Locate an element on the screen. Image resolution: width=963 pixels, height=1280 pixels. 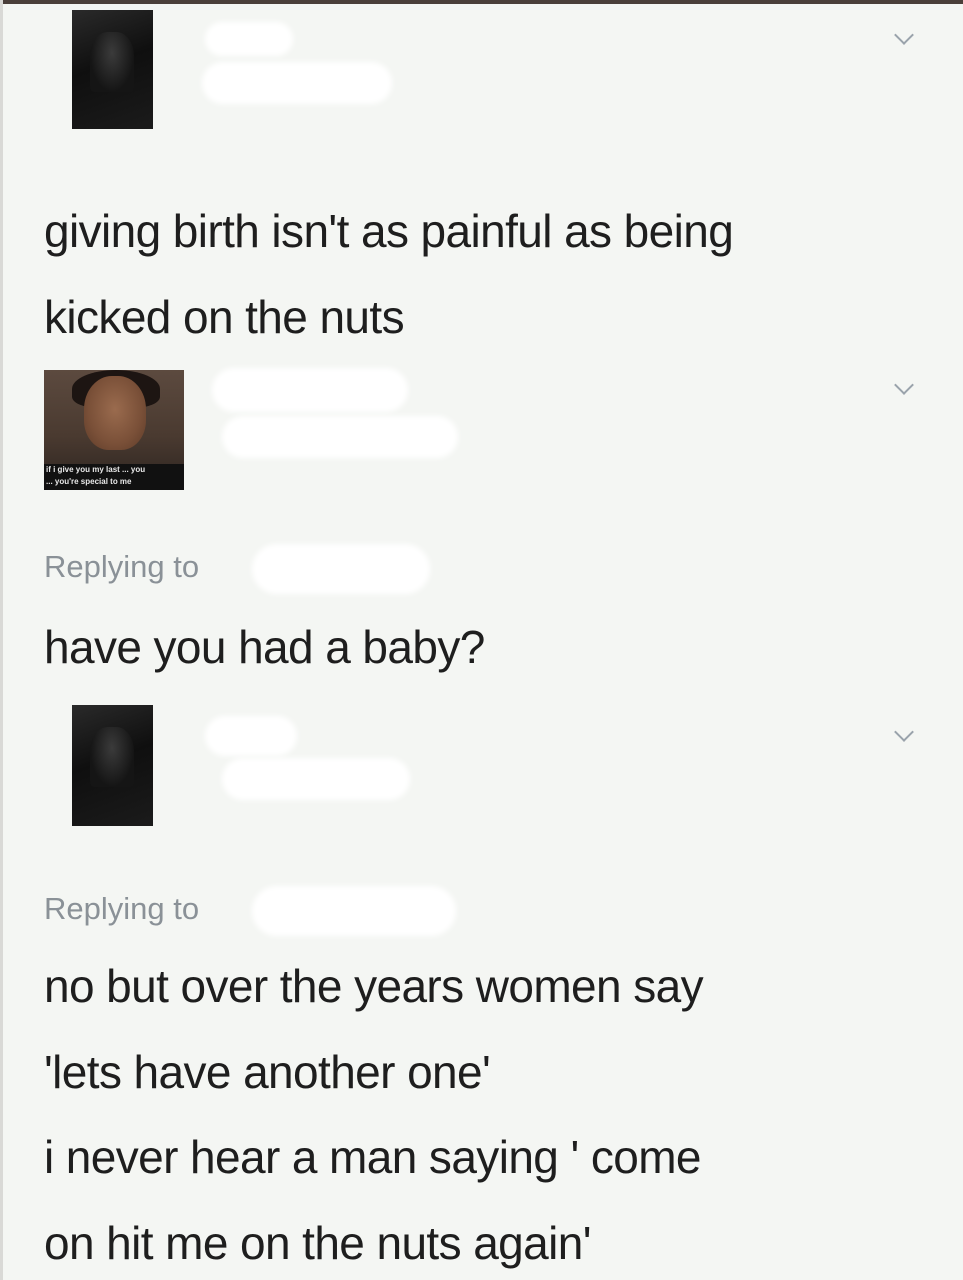
tweet-text-line: on hit me on the nuts again' is located at coordinates (318, 1243).